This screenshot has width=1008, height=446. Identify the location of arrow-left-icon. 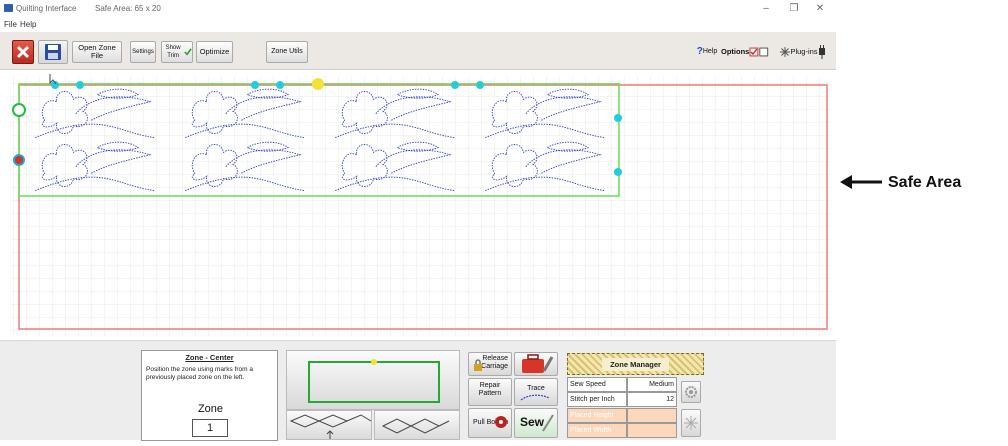
(861, 182).